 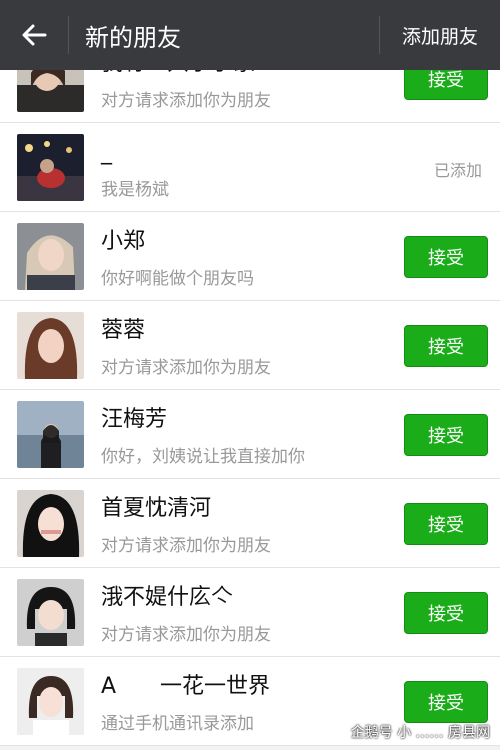 What do you see at coordinates (250, 434) in the screenshot?
I see `friend-request-row: 汪梅芳 你好，刘姨说让我直接加你 接受` at bounding box center [250, 434].